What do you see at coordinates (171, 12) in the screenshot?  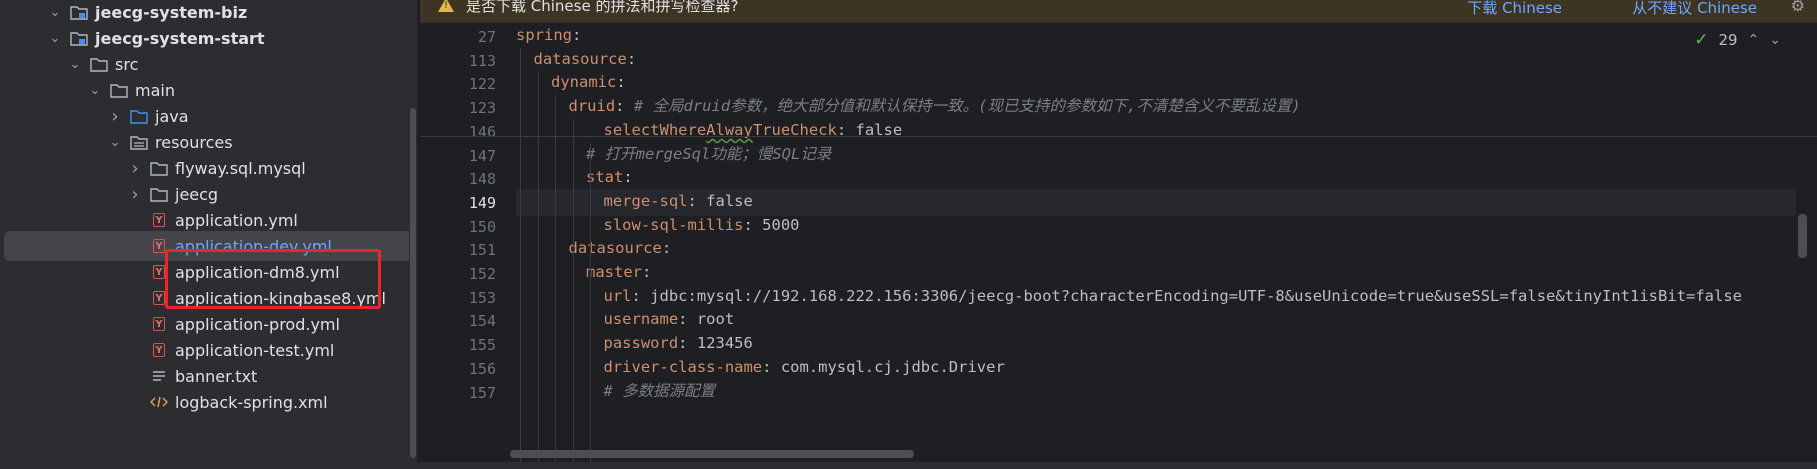 I see `tree-item-label: jeecg-system-biz` at bounding box center [171, 12].